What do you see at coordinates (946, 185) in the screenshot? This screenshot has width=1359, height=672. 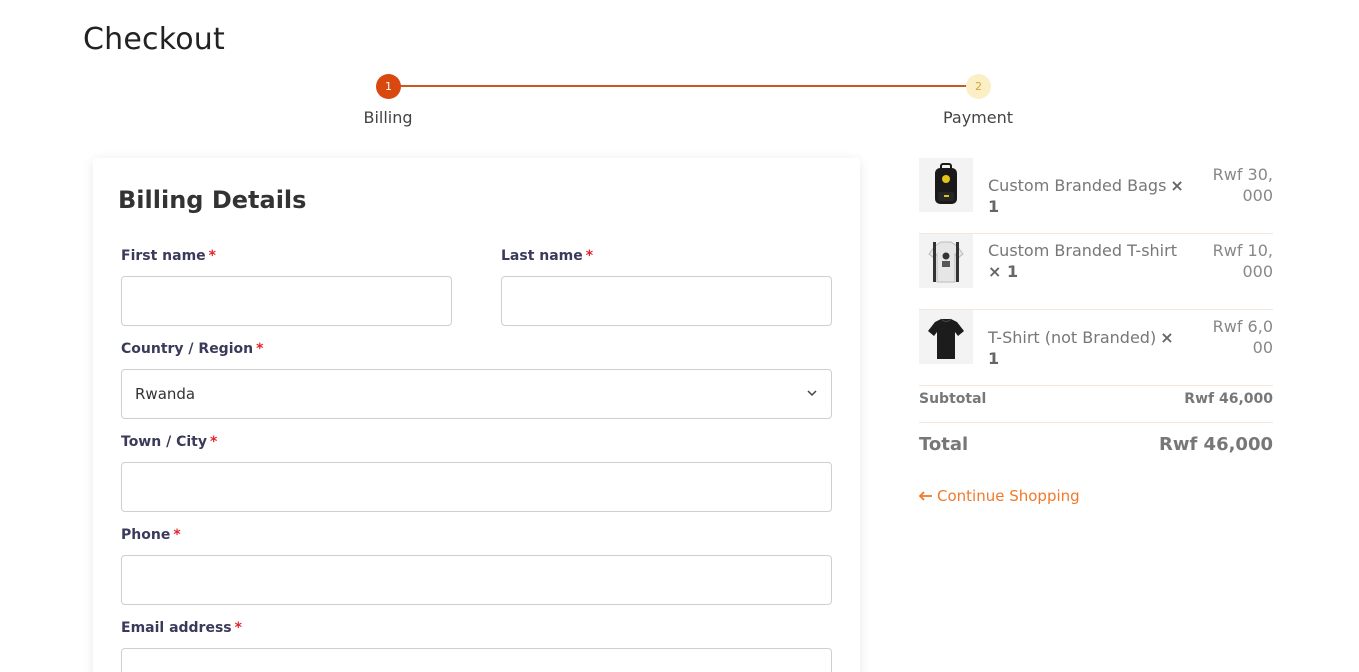 I see `backpack-icon` at bounding box center [946, 185].